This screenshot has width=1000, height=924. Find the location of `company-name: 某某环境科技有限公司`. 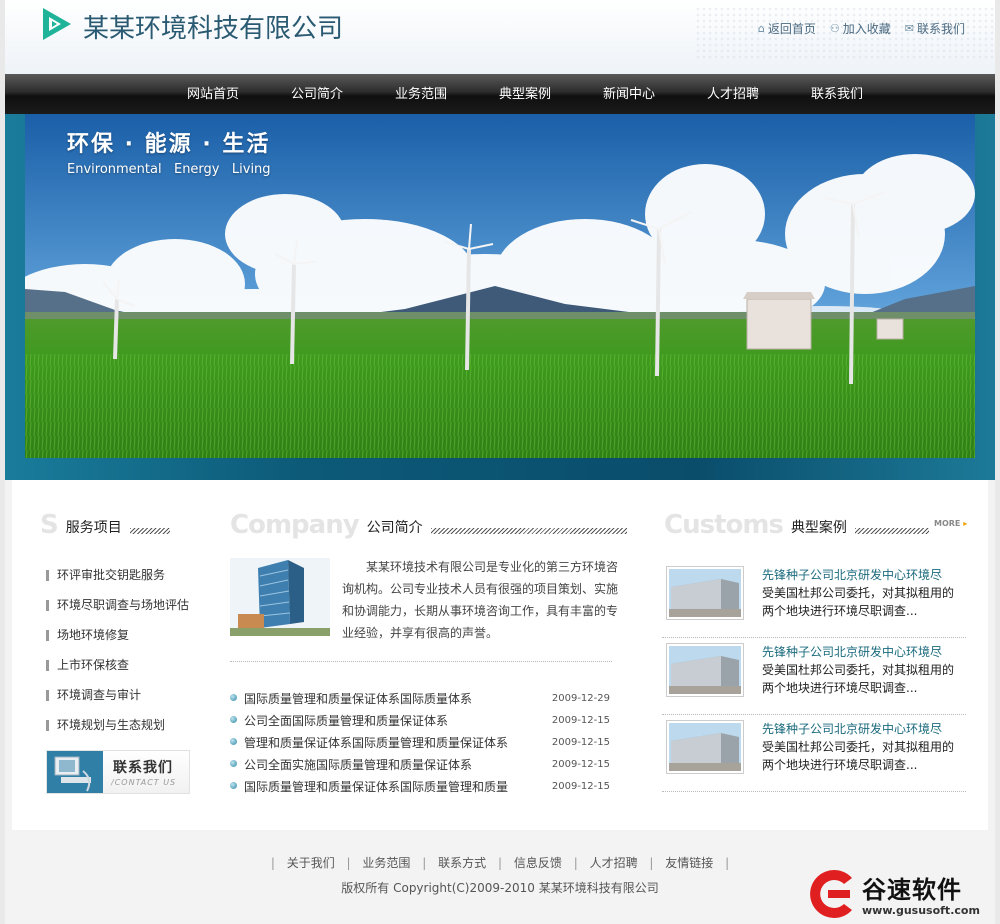

company-name: 某某环境科技有限公司 is located at coordinates (213, 29).